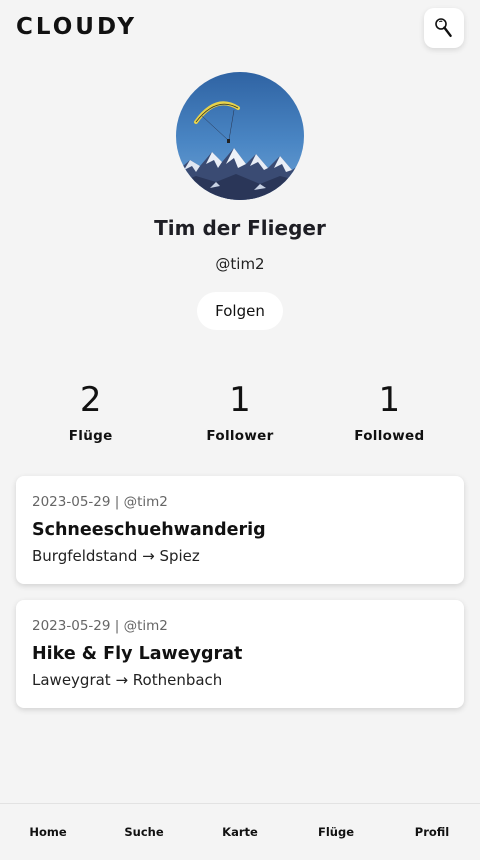 The image size is (480, 860). What do you see at coordinates (432, 832) in the screenshot?
I see `nav-profile: Profil` at bounding box center [432, 832].